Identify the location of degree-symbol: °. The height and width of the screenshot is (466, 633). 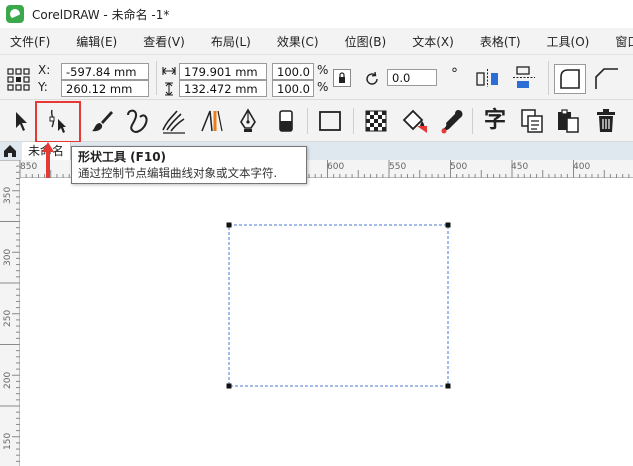
(454, 74).